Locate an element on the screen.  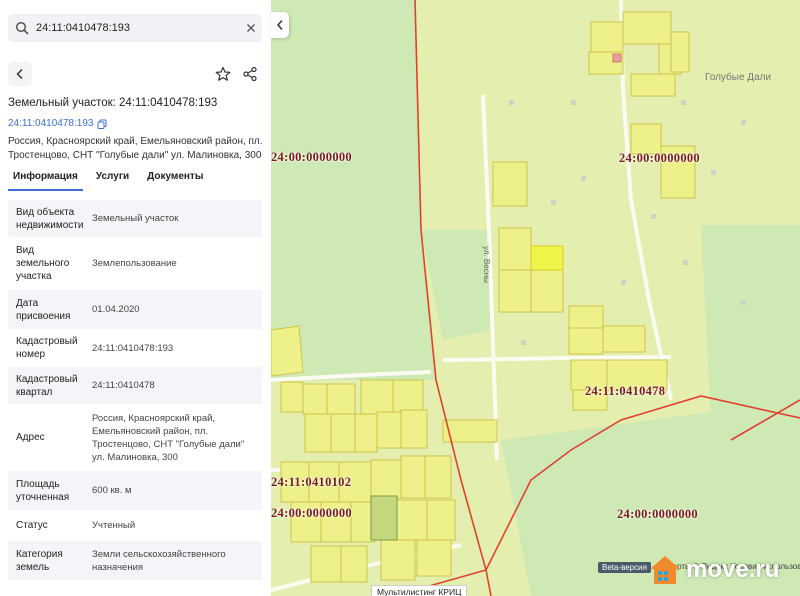
copy-icon is located at coordinates (102, 124).